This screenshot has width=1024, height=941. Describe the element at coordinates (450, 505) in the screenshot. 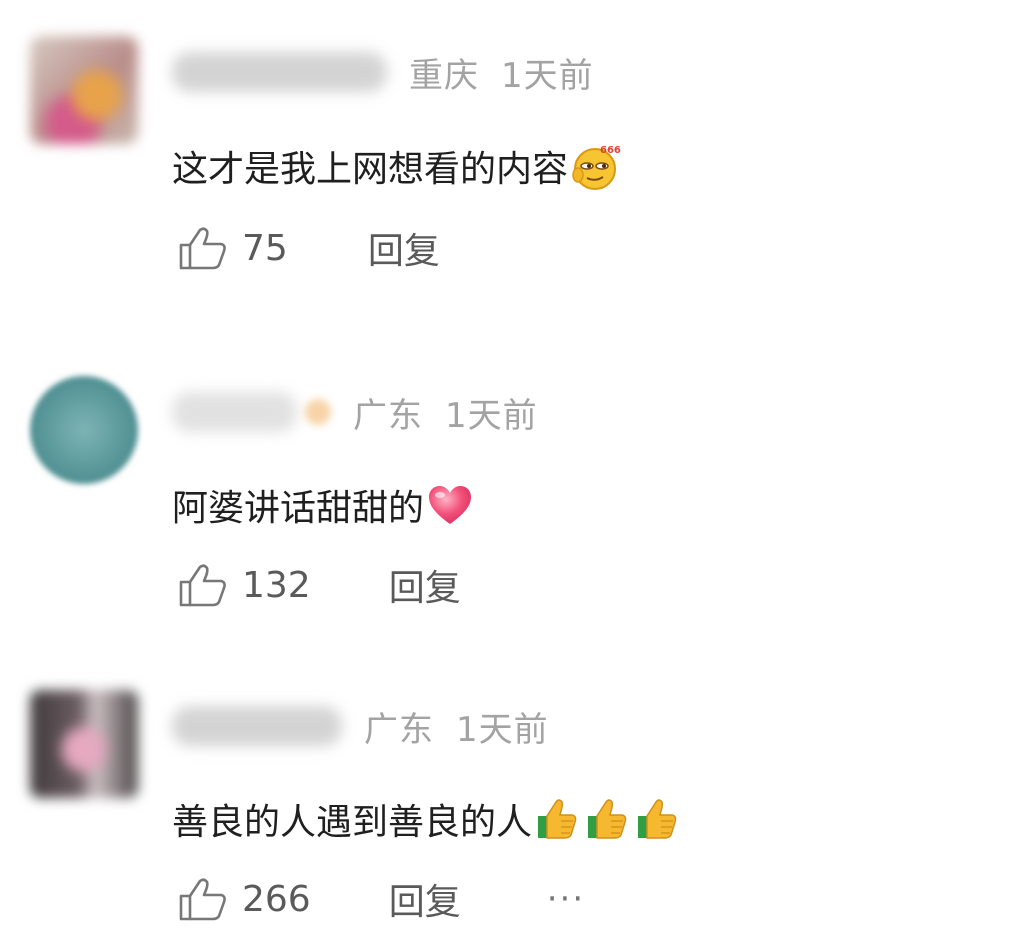

I see `heart-emoji-icon` at that location.